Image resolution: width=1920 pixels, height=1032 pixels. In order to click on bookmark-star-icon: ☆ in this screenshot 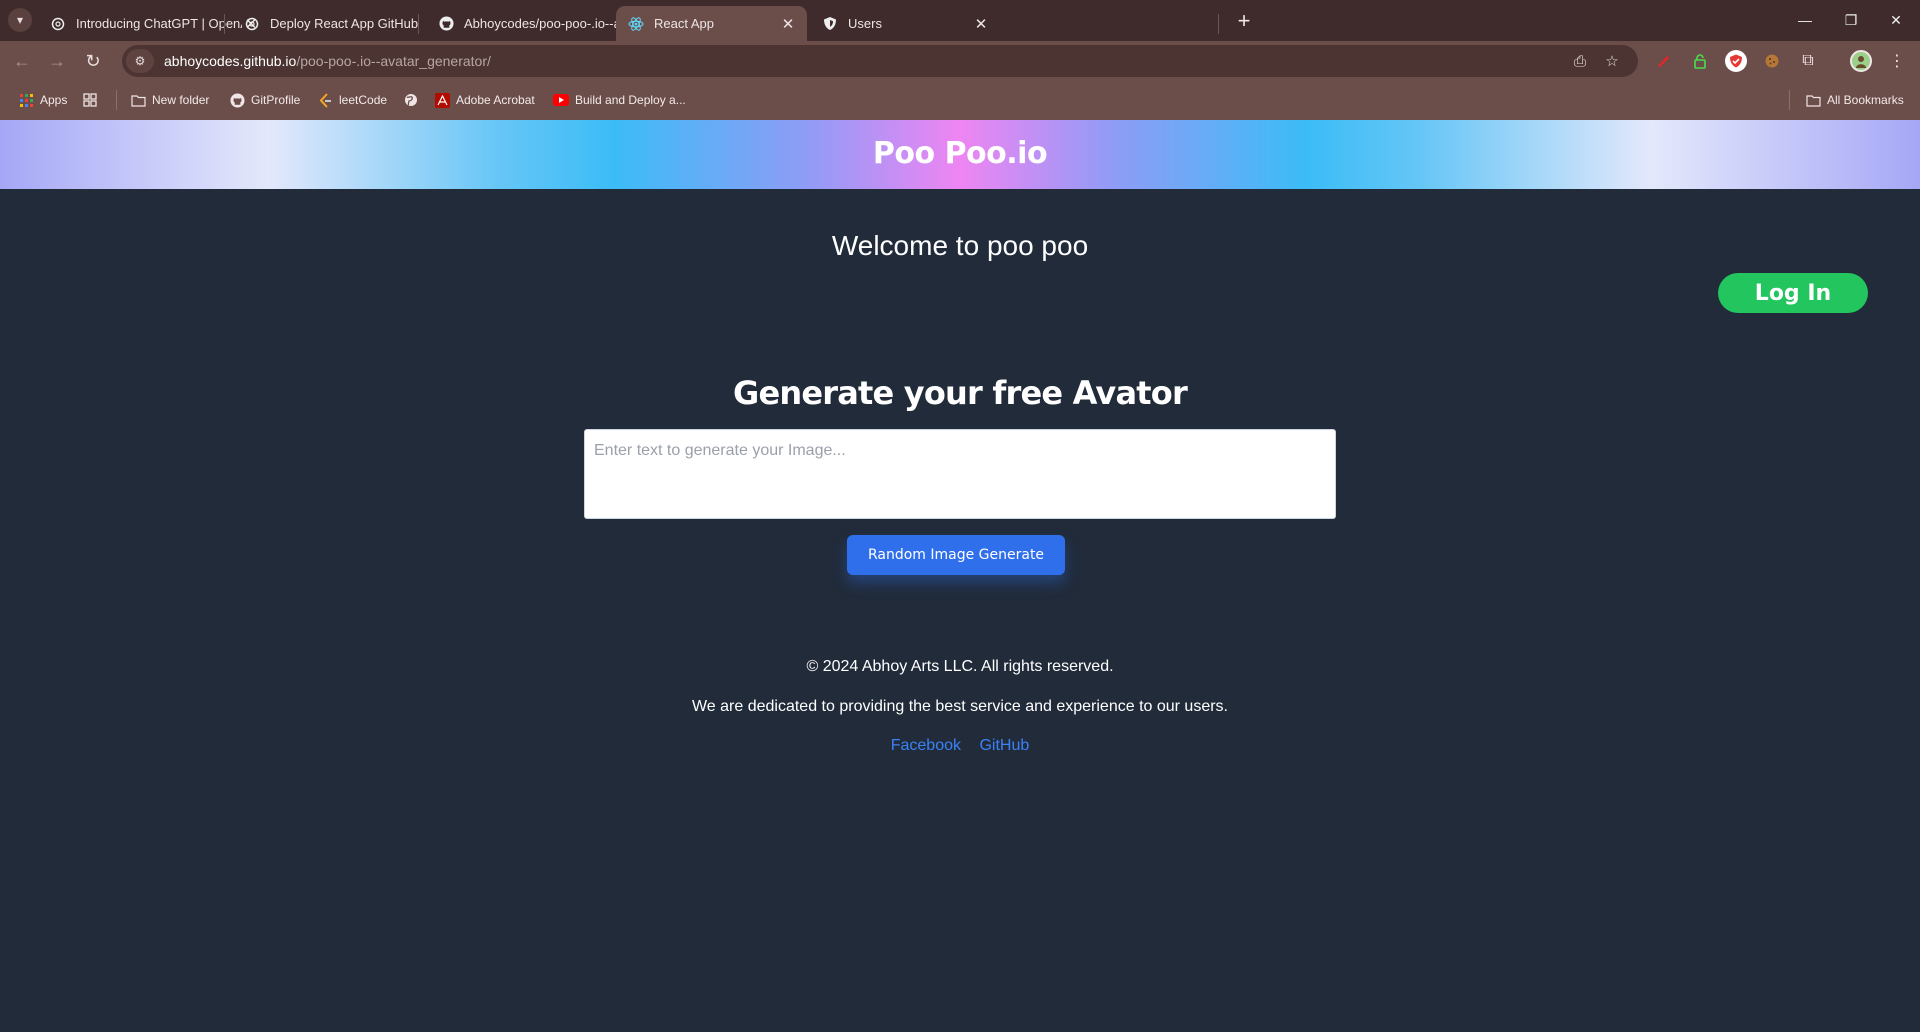, I will do `click(1612, 61)`.